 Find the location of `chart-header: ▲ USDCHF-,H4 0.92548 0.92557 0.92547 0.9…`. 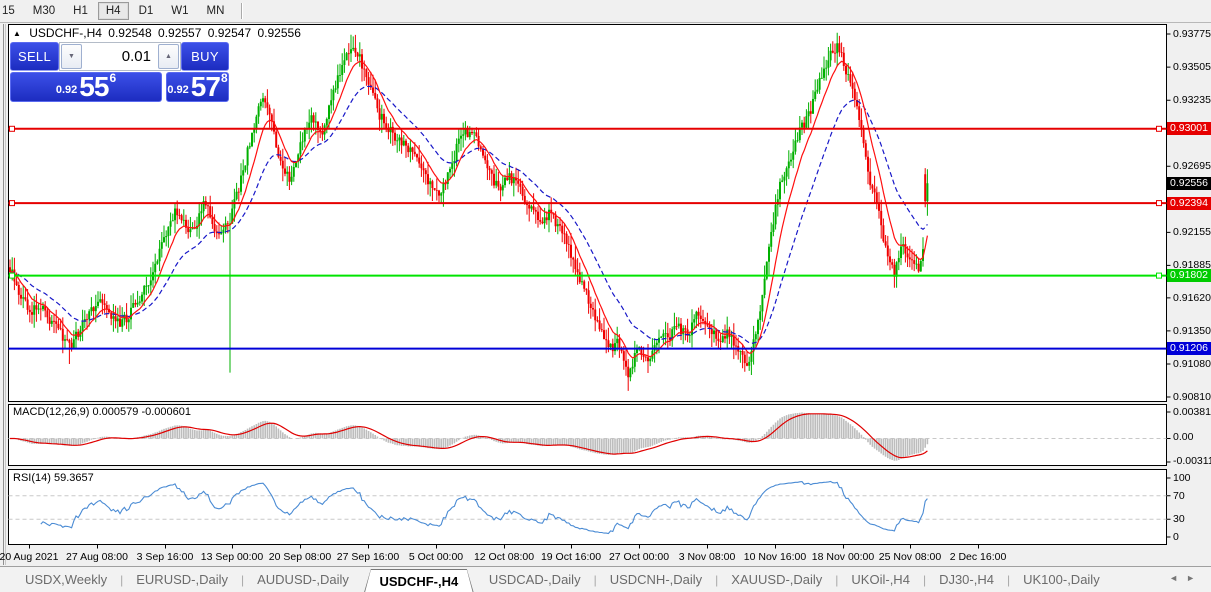

chart-header: ▲ USDCHF-,H4 0.92548 0.92557 0.92547 0.9… is located at coordinates (158, 33).